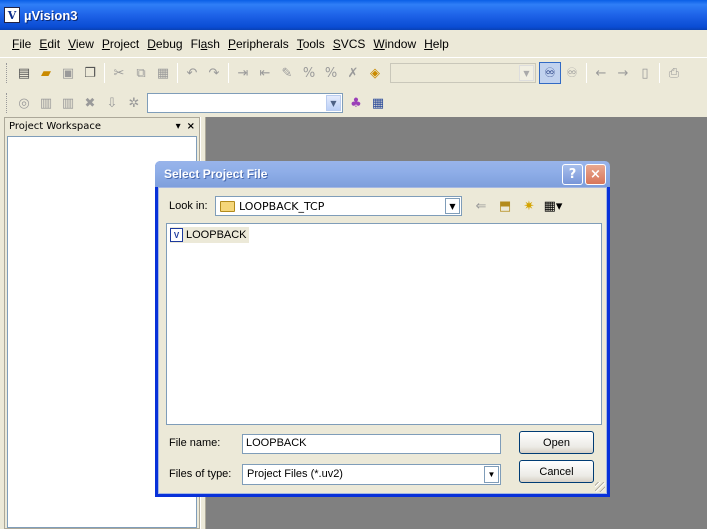 The height and width of the screenshot is (529, 707). Describe the element at coordinates (282, 206) in the screenshot. I see `look-in-value: LOOPBACK_TCP` at that location.